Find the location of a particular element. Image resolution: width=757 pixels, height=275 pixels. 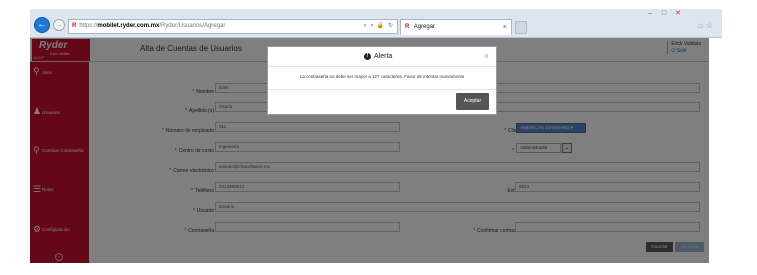

arrow-left-icon: ← is located at coordinates (42, 24).